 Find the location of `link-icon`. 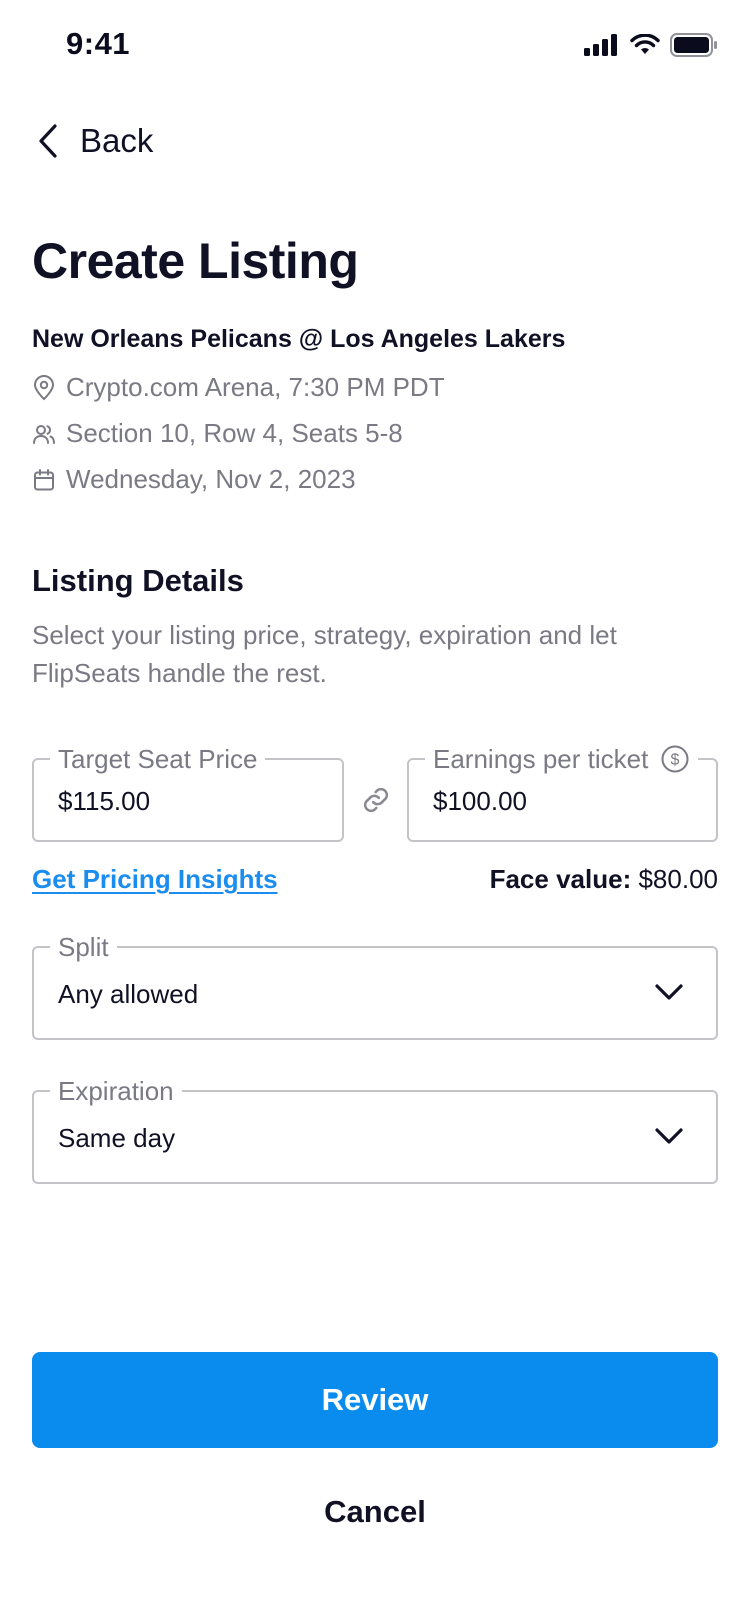

link-icon is located at coordinates (376, 800).